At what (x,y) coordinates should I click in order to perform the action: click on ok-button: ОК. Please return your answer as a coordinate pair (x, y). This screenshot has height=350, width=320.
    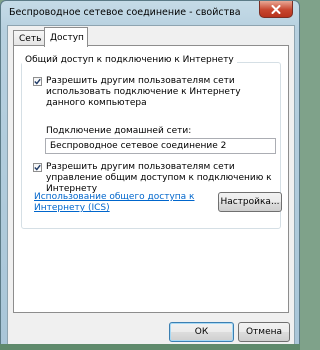
    Looking at the image, I should click on (201, 332).